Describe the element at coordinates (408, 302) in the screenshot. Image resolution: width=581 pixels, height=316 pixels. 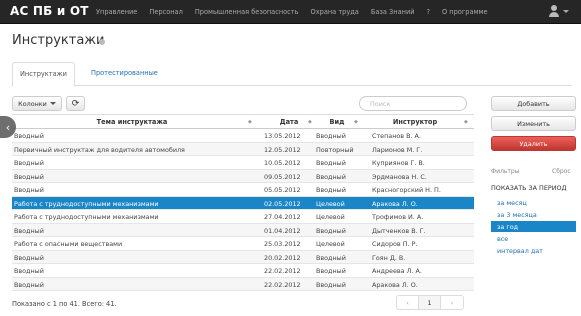
I see `prev-page-button: ‹` at that location.